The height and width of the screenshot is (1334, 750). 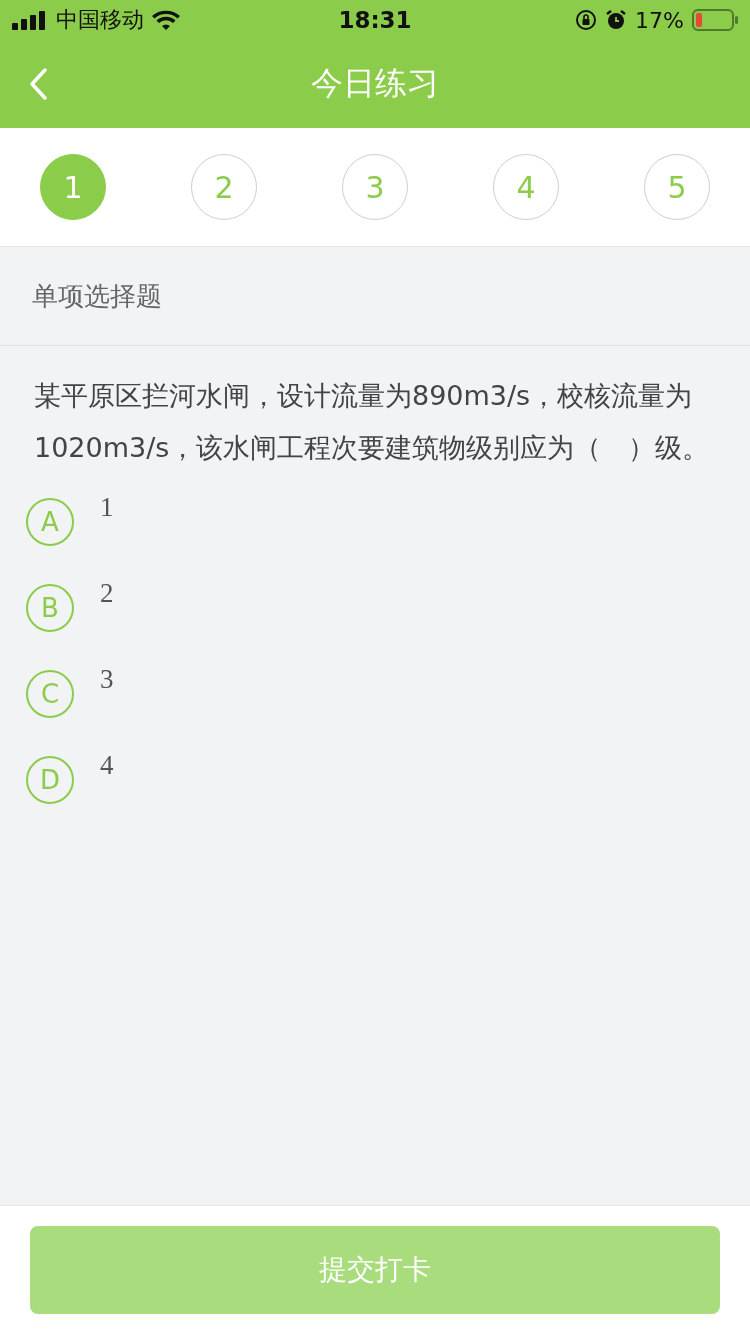 What do you see at coordinates (677, 187) in the screenshot?
I see `question-number: 5` at bounding box center [677, 187].